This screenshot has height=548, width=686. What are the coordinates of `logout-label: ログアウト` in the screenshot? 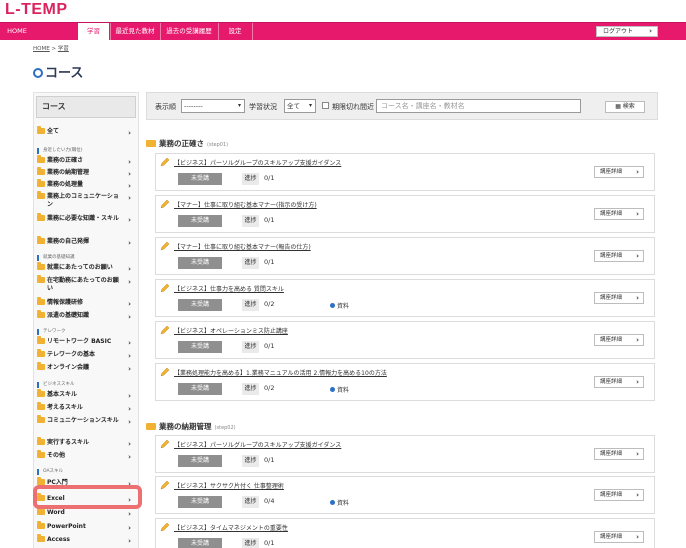 It's located at (618, 31).